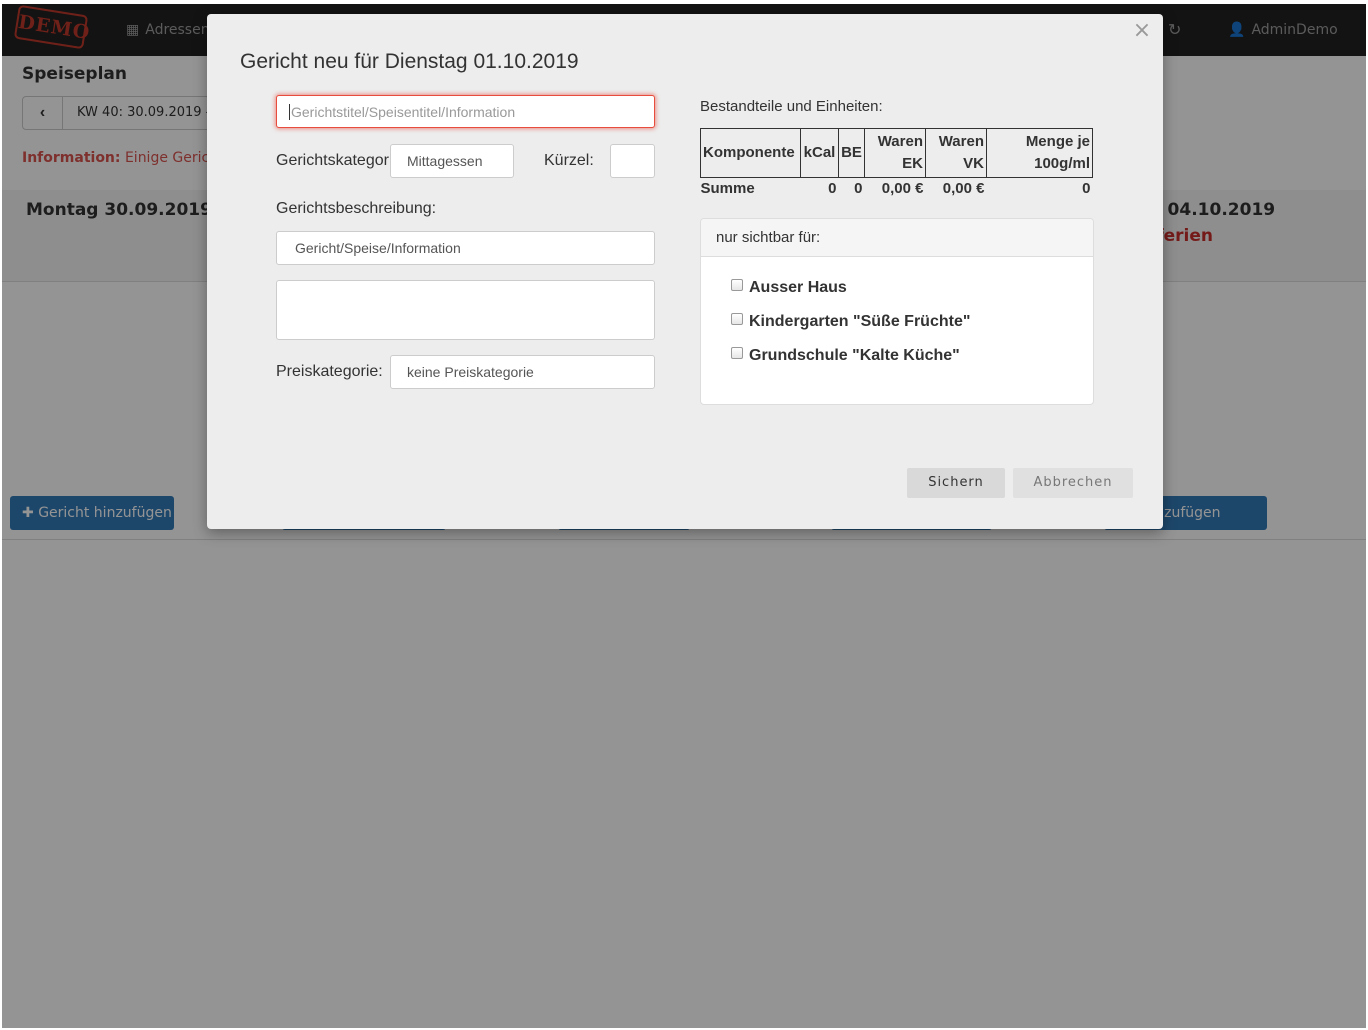 This screenshot has width=1368, height=1030. Describe the element at coordinates (569, 160) in the screenshot. I see `short-code-label: Kürzel:` at that location.